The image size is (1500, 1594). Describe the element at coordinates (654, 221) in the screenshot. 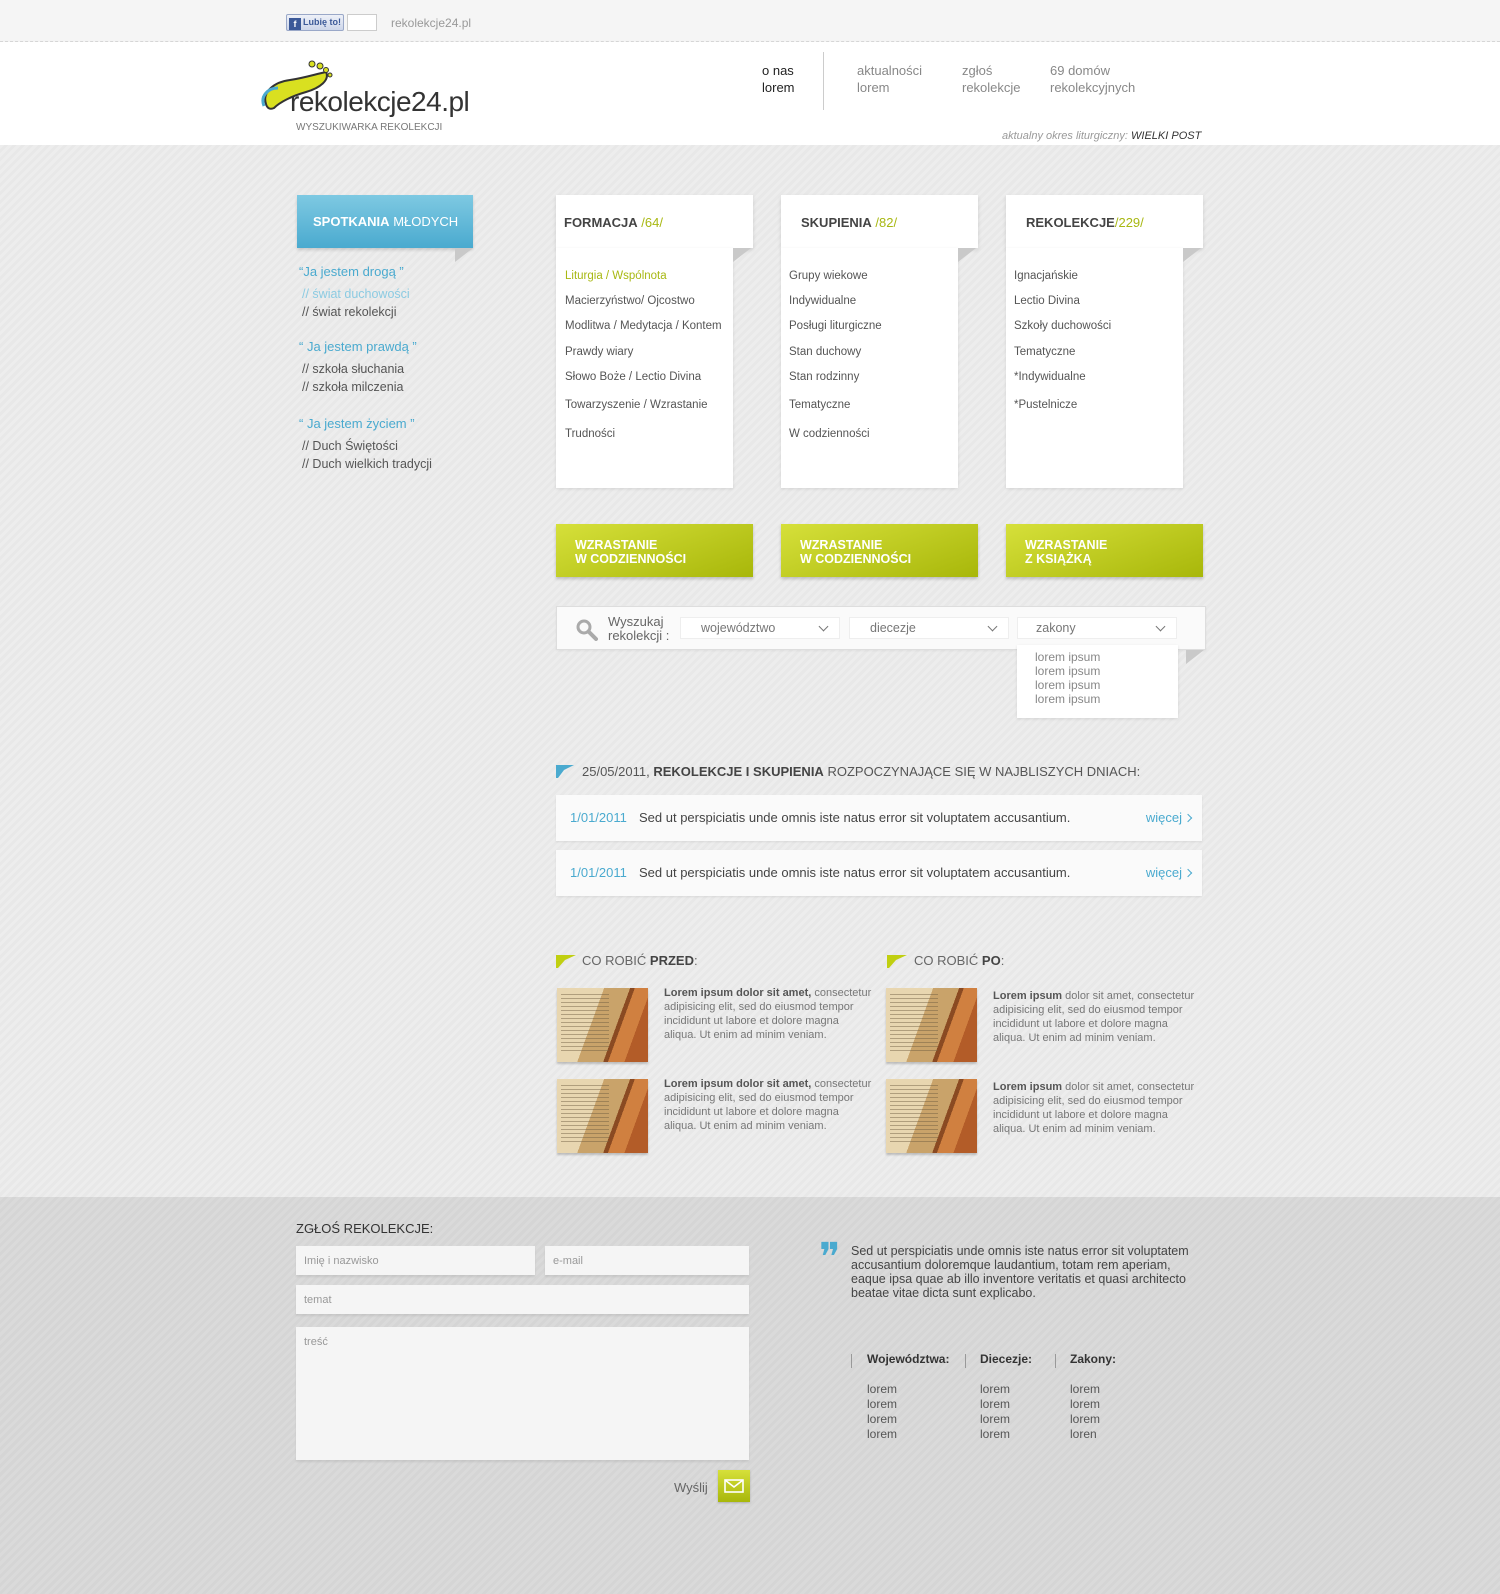

I see `category-formation-header: FORMACJA /64/` at that location.